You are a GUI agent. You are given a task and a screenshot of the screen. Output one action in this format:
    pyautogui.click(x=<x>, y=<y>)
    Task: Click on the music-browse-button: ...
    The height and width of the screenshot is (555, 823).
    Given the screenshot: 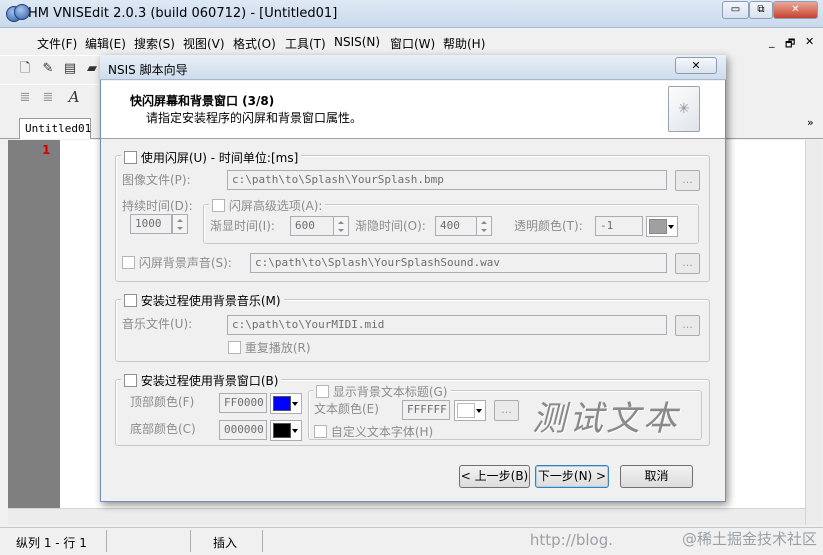 What is the action you would take?
    pyautogui.click(x=687, y=325)
    